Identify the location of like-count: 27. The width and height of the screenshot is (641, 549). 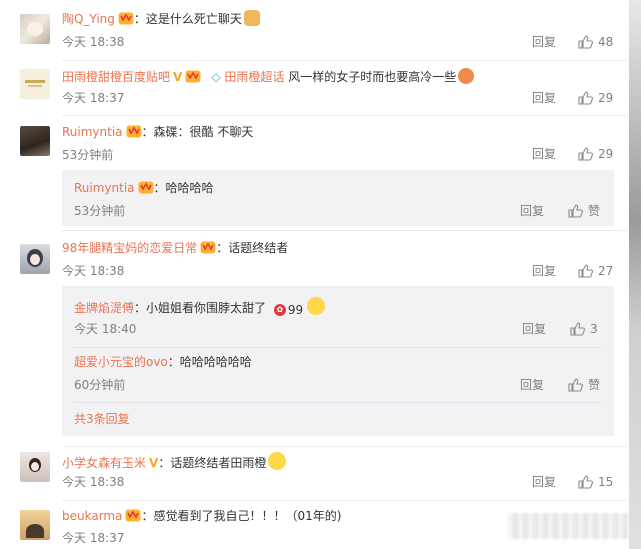
(606, 271).